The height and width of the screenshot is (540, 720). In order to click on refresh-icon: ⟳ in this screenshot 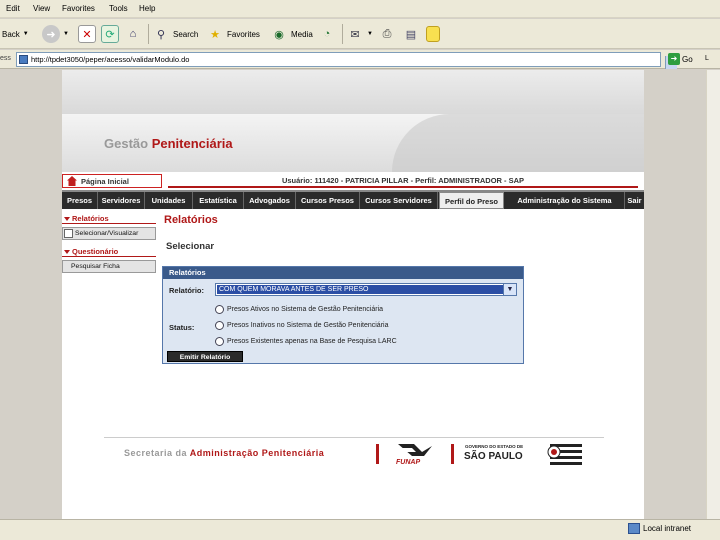, I will do `click(110, 34)`.